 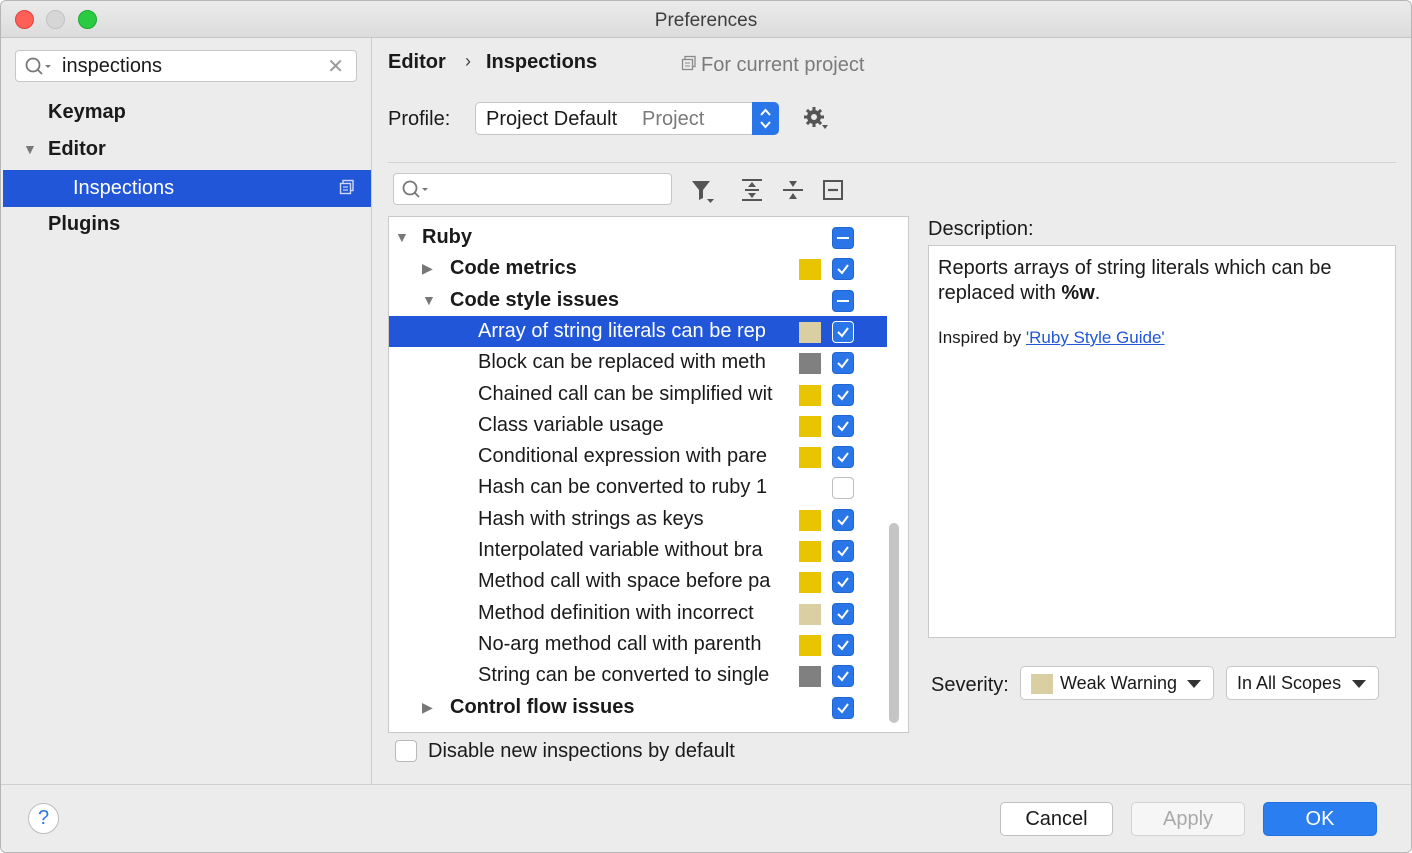 I want to click on ruby-style-guide-link: 'Ruby Style Guide', so click(x=1095, y=337).